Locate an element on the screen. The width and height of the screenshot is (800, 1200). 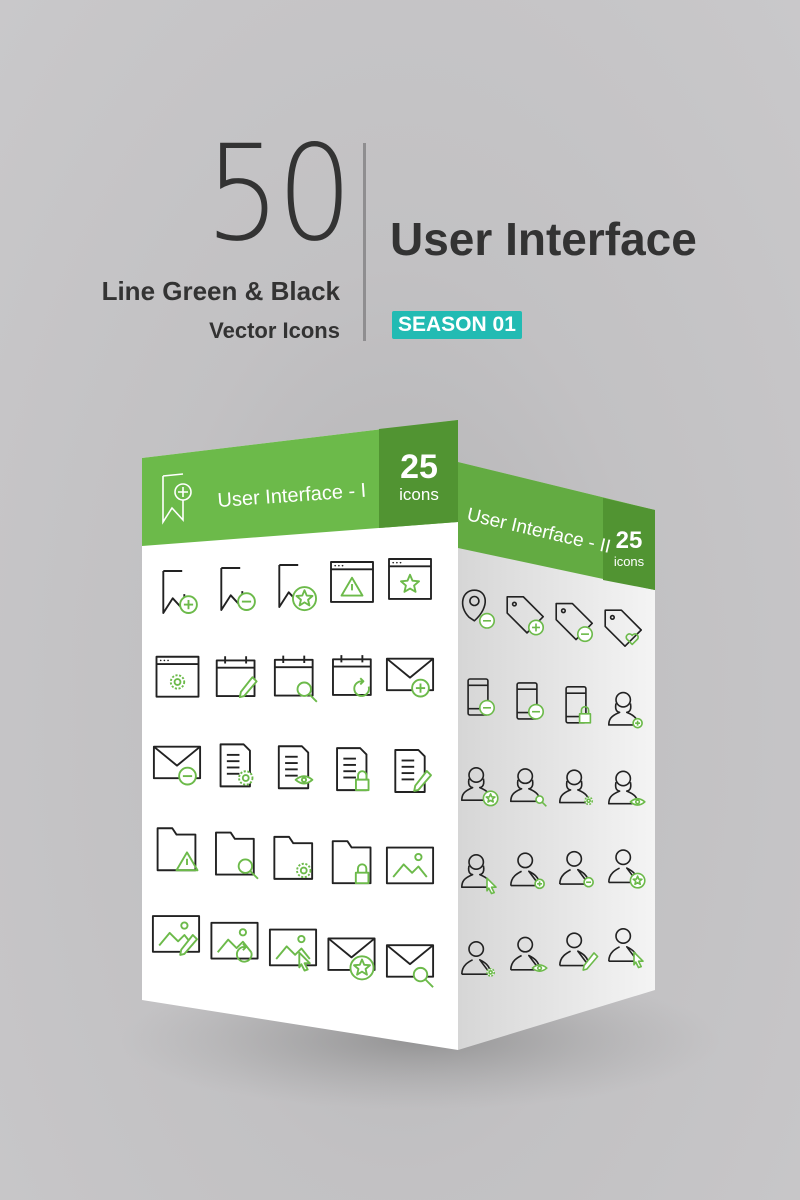
panel-user-interface-ii: User Interface - II 25 icons is located at coordinates (556, 756).